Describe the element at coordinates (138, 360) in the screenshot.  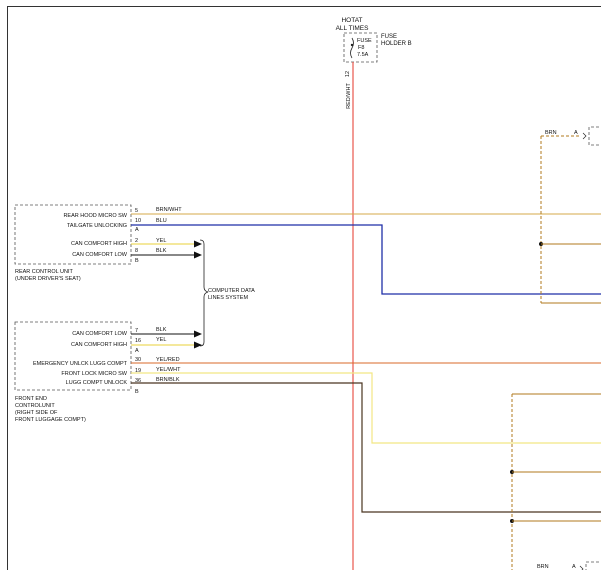
I see `front-pin-number: 30` at that location.